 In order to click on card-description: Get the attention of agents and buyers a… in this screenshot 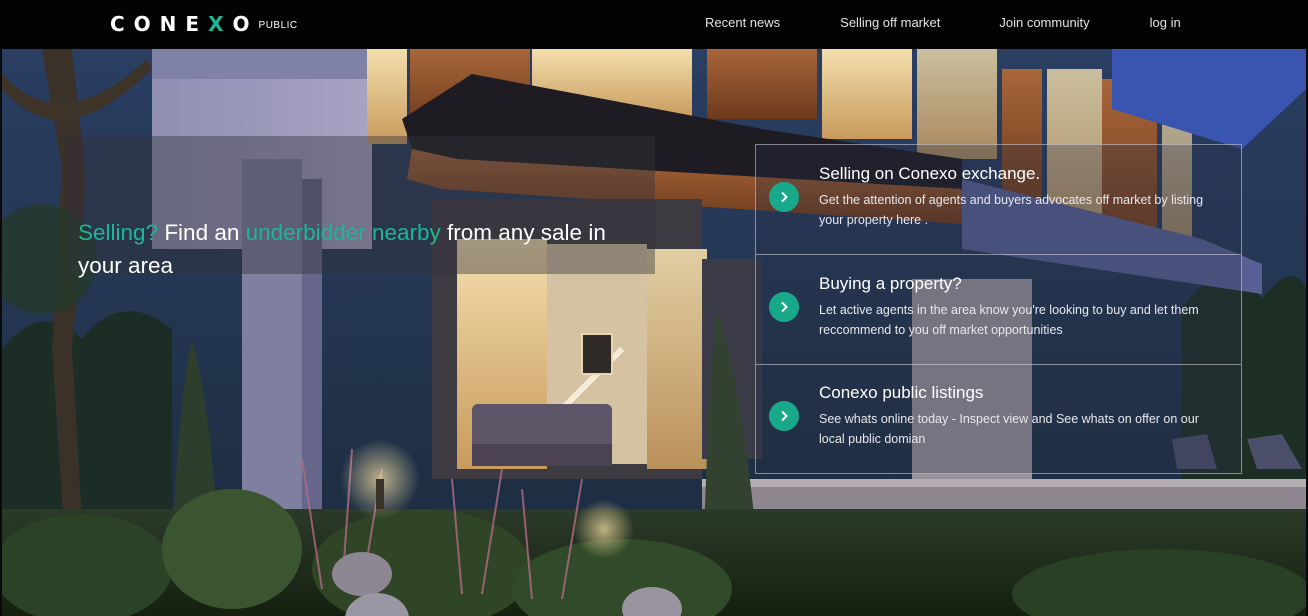, I will do `click(1011, 210)`.